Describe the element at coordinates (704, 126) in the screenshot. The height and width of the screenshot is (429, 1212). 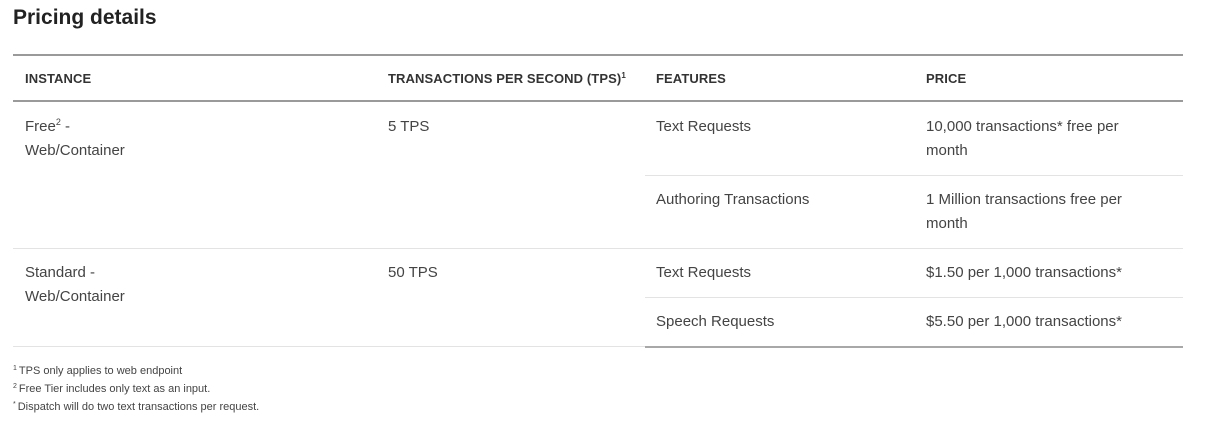
I see `row-free-feature-1: Text Requests` at that location.